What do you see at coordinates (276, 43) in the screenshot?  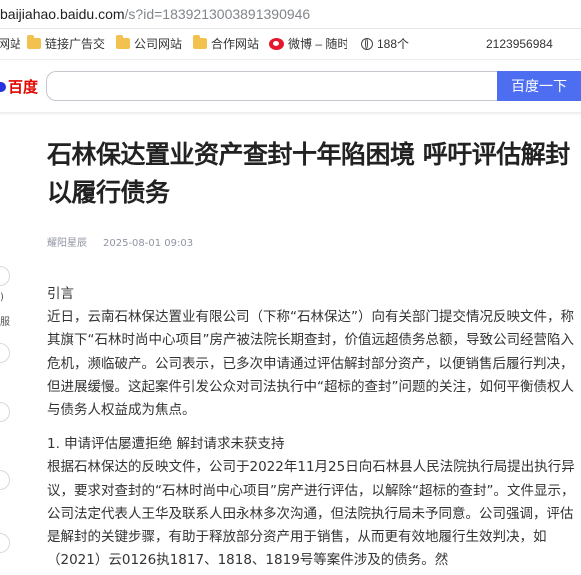 I see `weibo-icon` at bounding box center [276, 43].